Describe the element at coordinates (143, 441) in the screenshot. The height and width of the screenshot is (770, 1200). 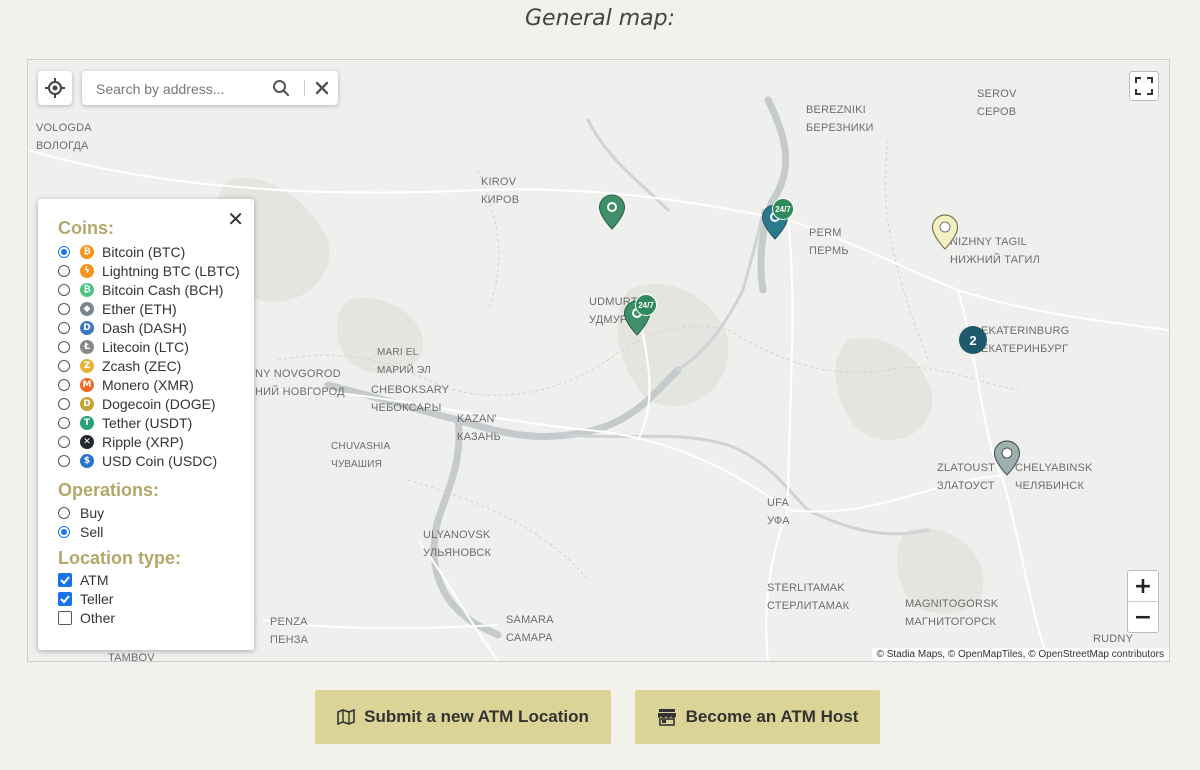
I see `coin-label: Ripple (XRP)` at that location.